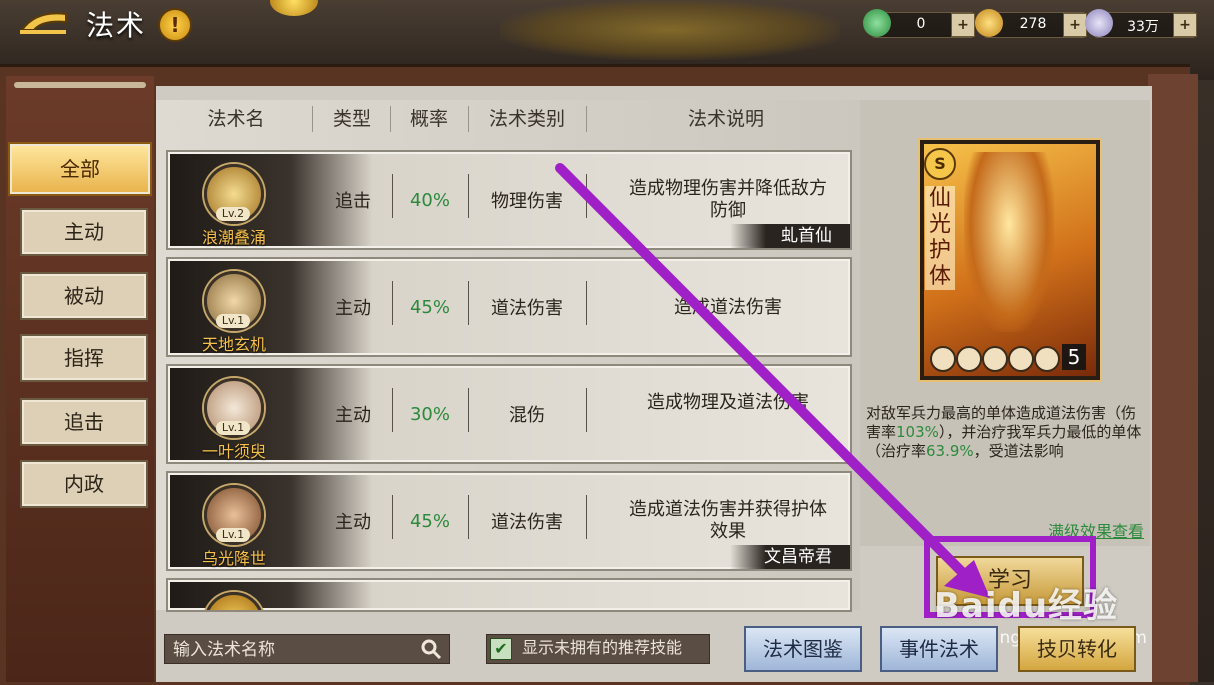 This screenshot has width=1214, height=685. Describe the element at coordinates (84, 484) in the screenshot. I see `sidebar-item-internal: 内政` at that location.